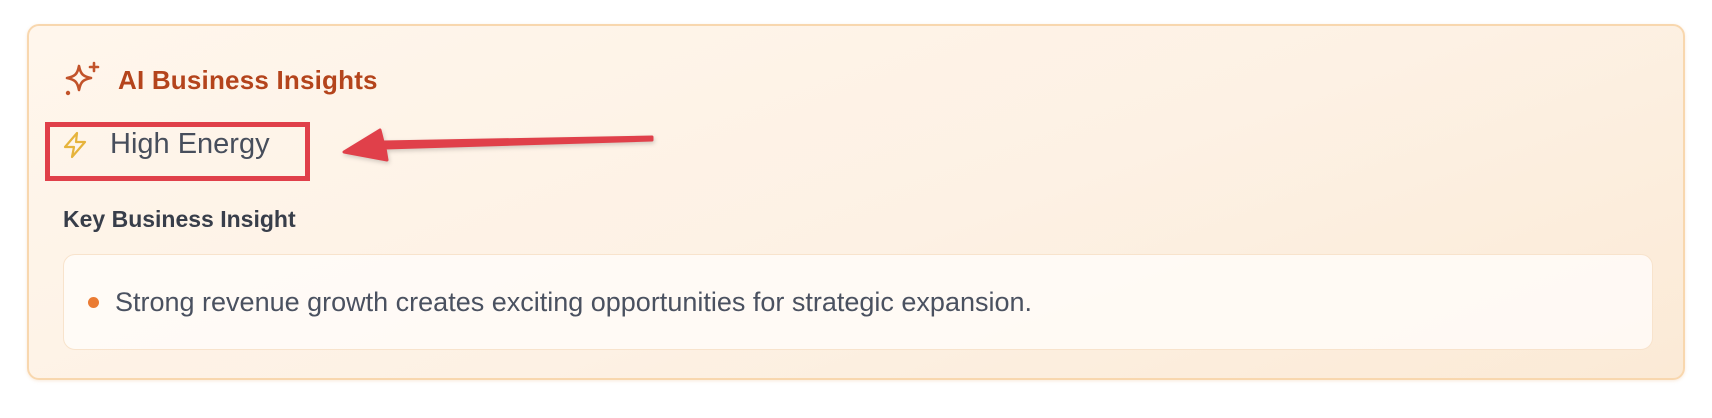 The image size is (1712, 418). What do you see at coordinates (177, 151) in the screenshot?
I see `annotation-highlight-box` at bounding box center [177, 151].